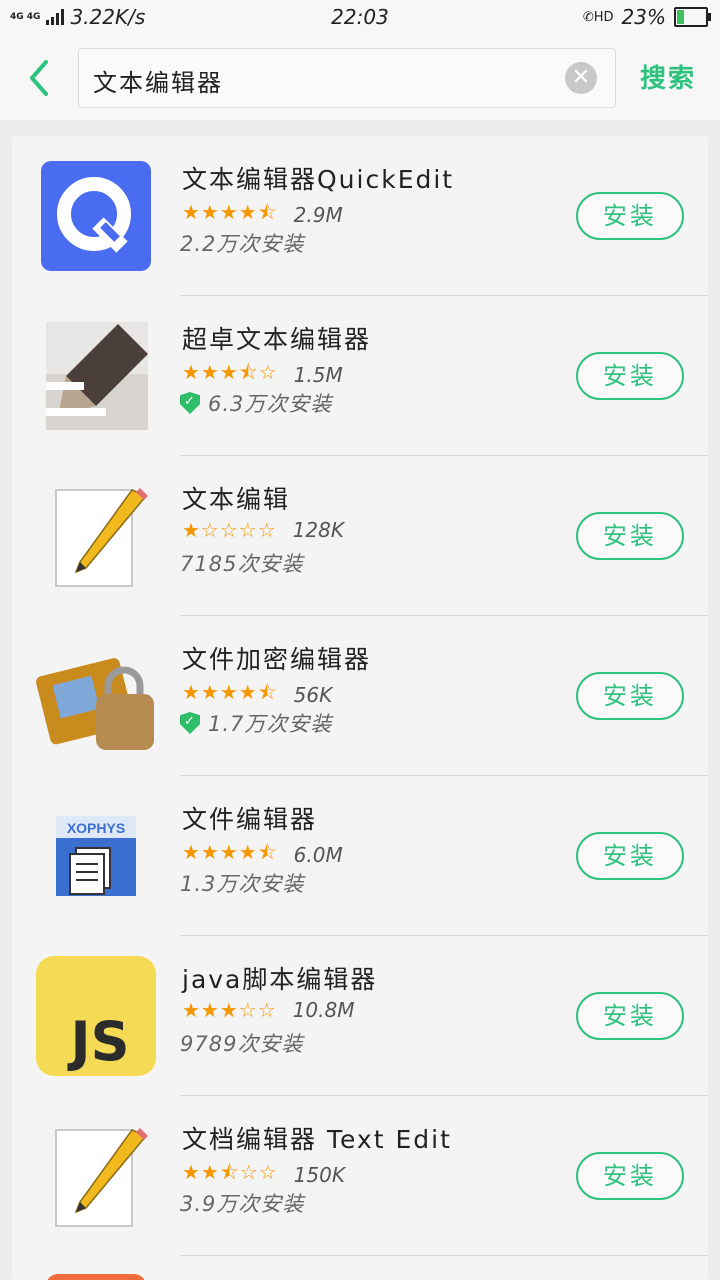 This screenshot has height=1280, width=720. Describe the element at coordinates (603, 17) in the screenshot. I see `hd-label: HD` at that location.